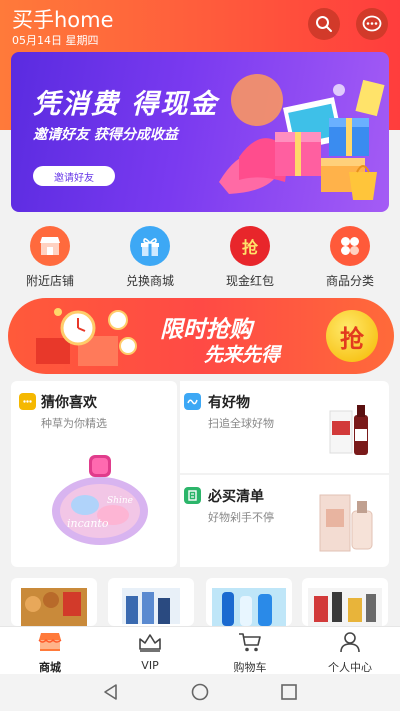  Describe the element at coordinates (105, 135) in the screenshot. I see `banner-subtitle: 邀请好友 获得分成收益` at that location.